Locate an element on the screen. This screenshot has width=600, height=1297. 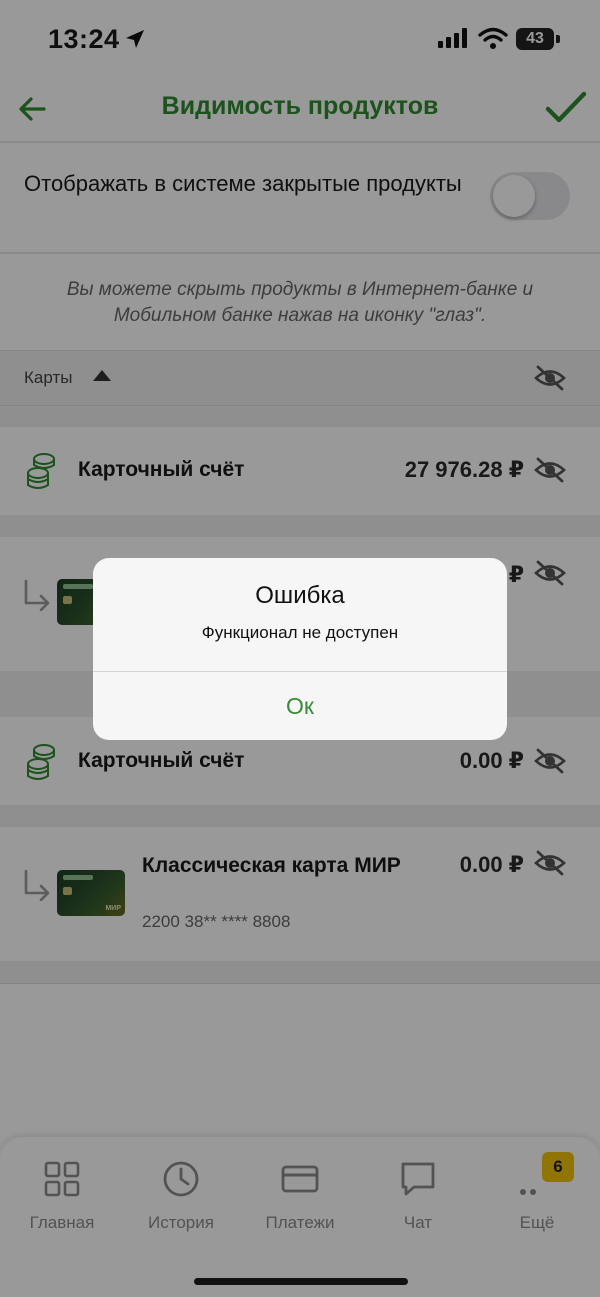
error-dialog: Ошибка Функционал не доступен Ок is located at coordinates (300, 649).